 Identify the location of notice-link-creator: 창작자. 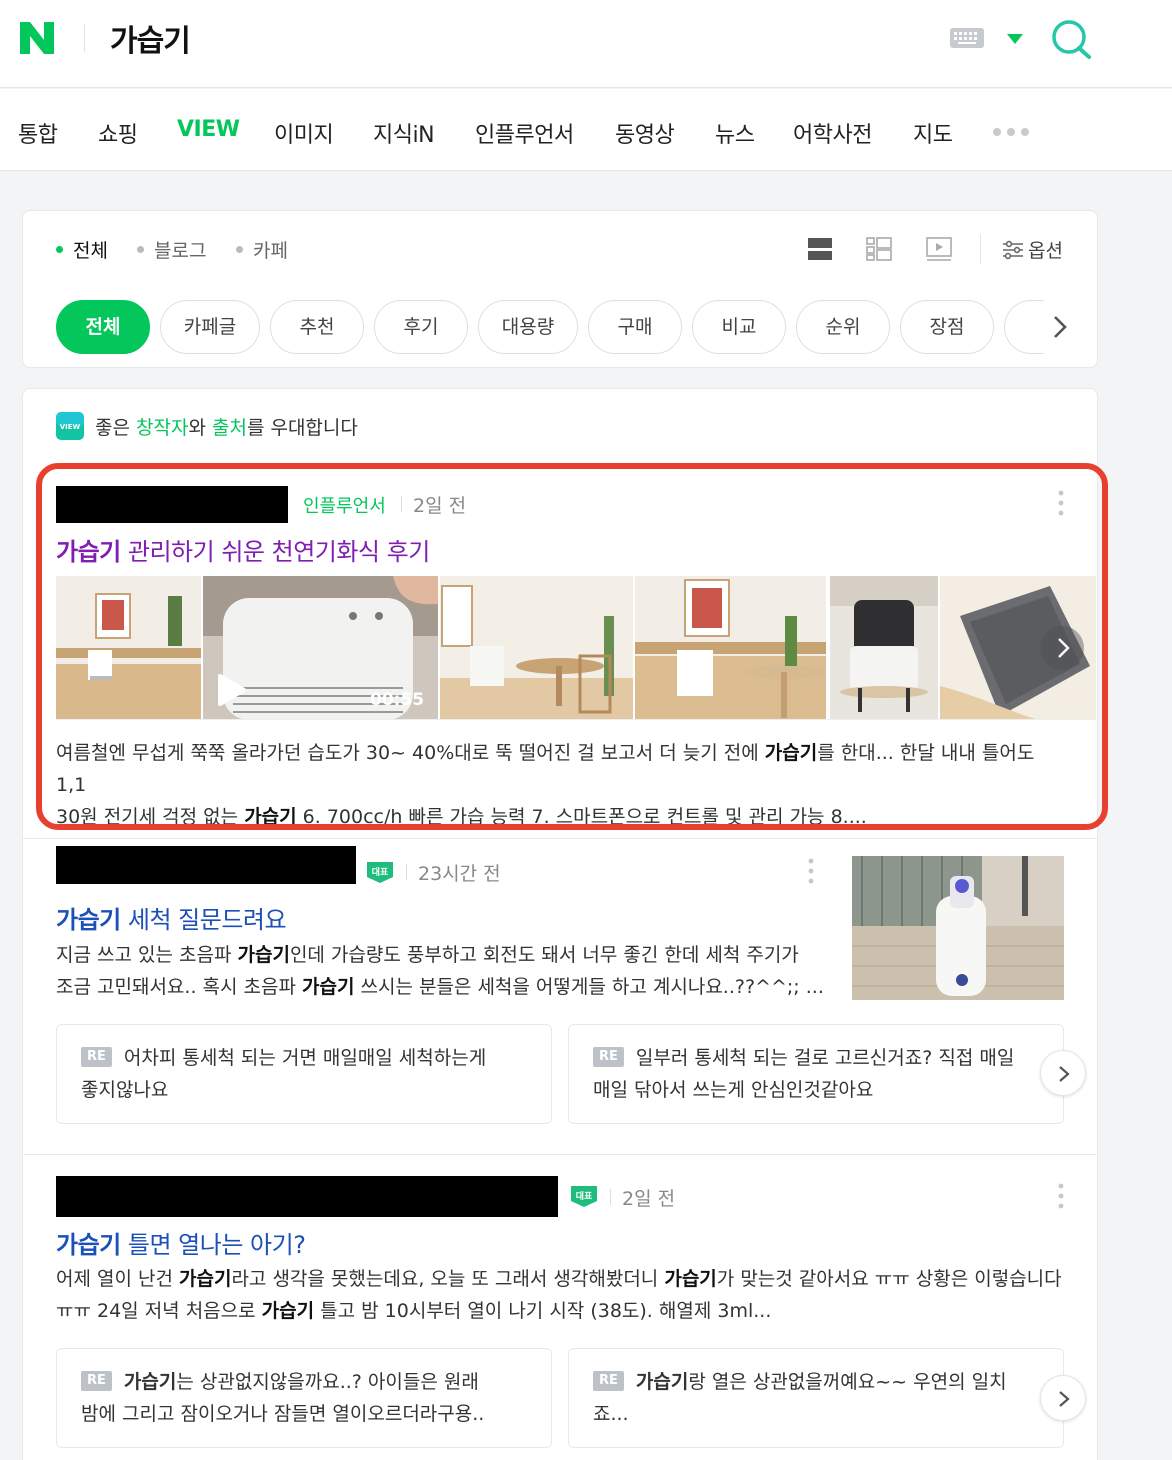
(162, 428).